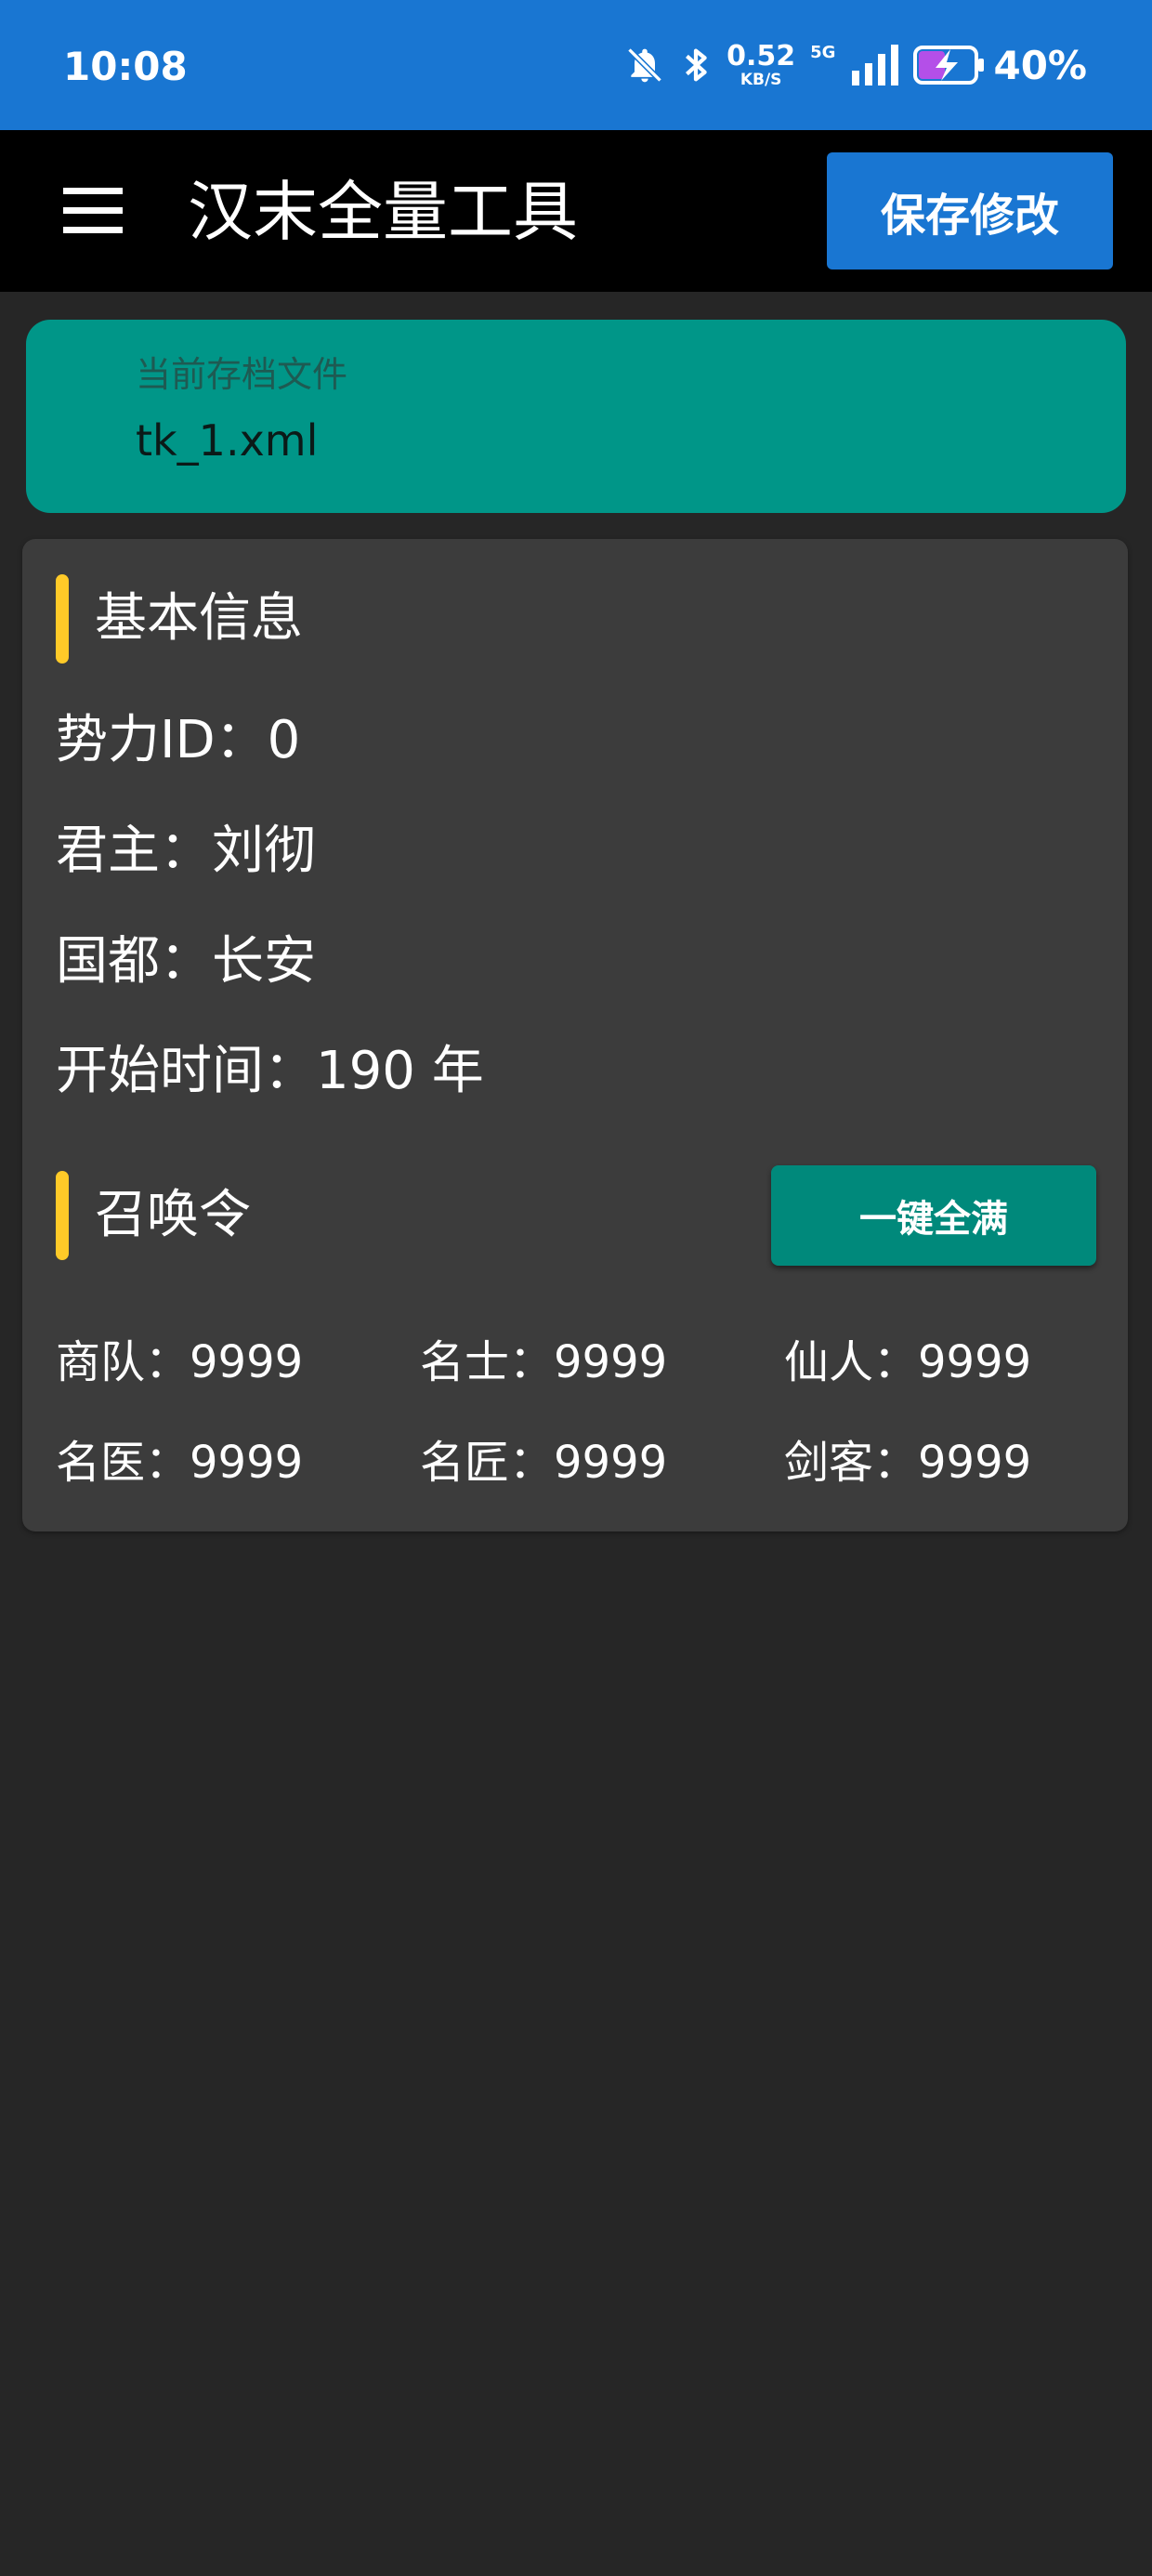 Image resolution: width=1152 pixels, height=2576 pixels. I want to click on net-speed-unit: KB/S, so click(761, 79).